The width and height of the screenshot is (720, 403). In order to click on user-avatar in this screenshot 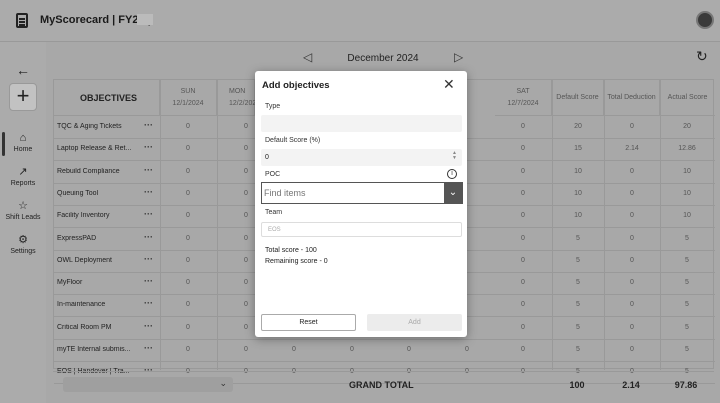, I will do `click(705, 20)`.